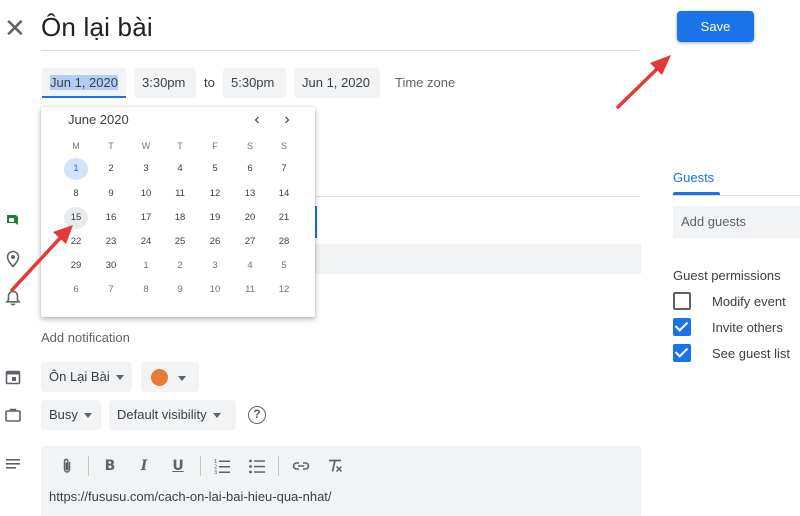 The image size is (800, 516). I want to click on timezone-button: Time zone, so click(425, 83).